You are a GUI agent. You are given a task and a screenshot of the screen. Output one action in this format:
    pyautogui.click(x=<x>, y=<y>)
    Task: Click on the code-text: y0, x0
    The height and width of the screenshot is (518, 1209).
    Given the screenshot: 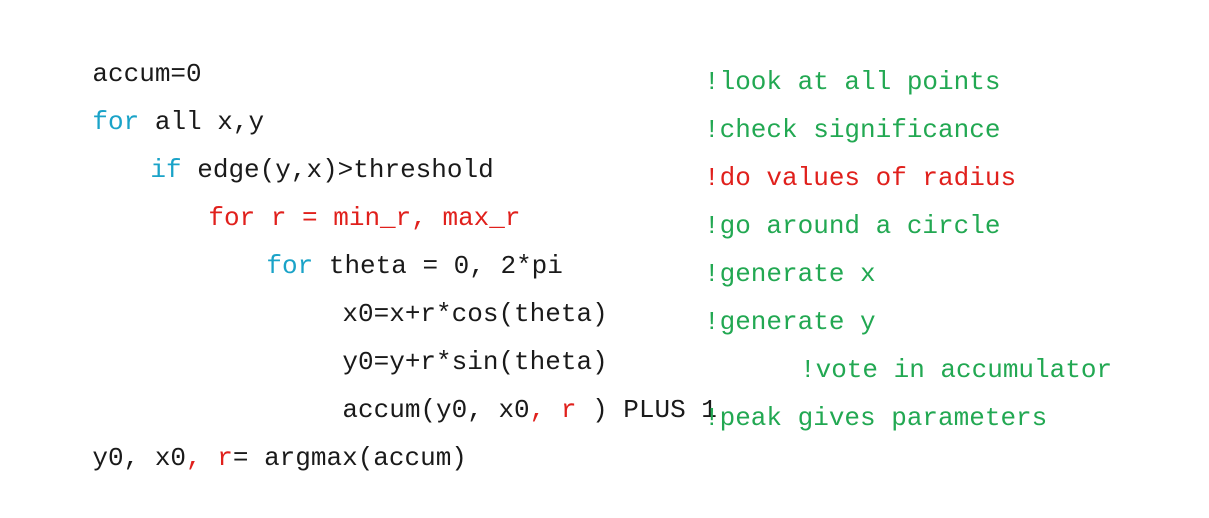 What is the action you would take?
    pyautogui.click(x=139, y=458)
    